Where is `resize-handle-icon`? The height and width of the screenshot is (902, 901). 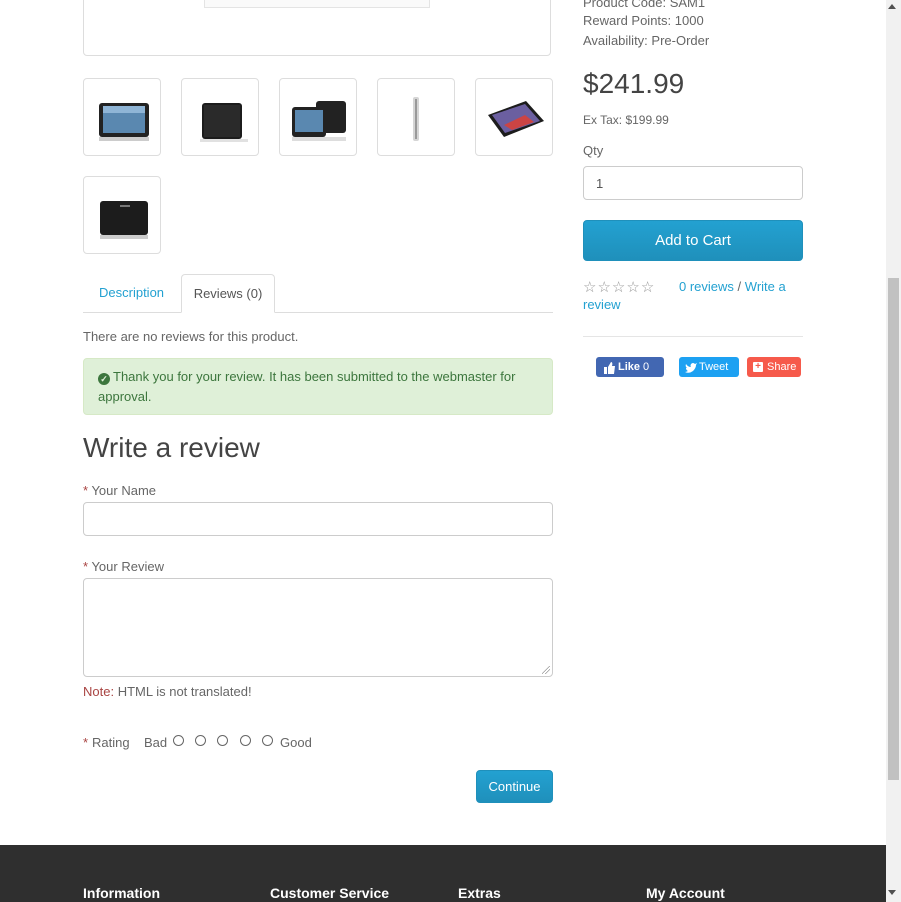
resize-handle-icon is located at coordinates (546, 670).